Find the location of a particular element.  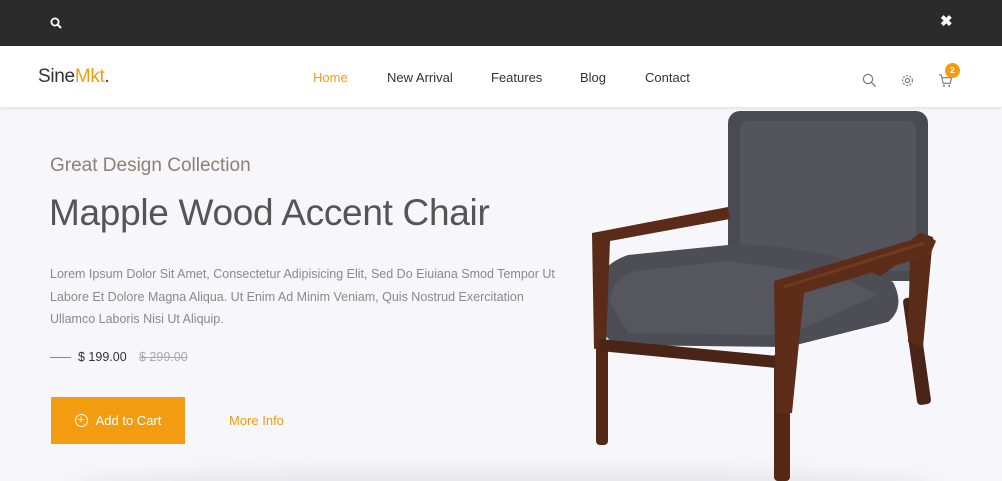

top-bar: ✖ is located at coordinates (501, 23).